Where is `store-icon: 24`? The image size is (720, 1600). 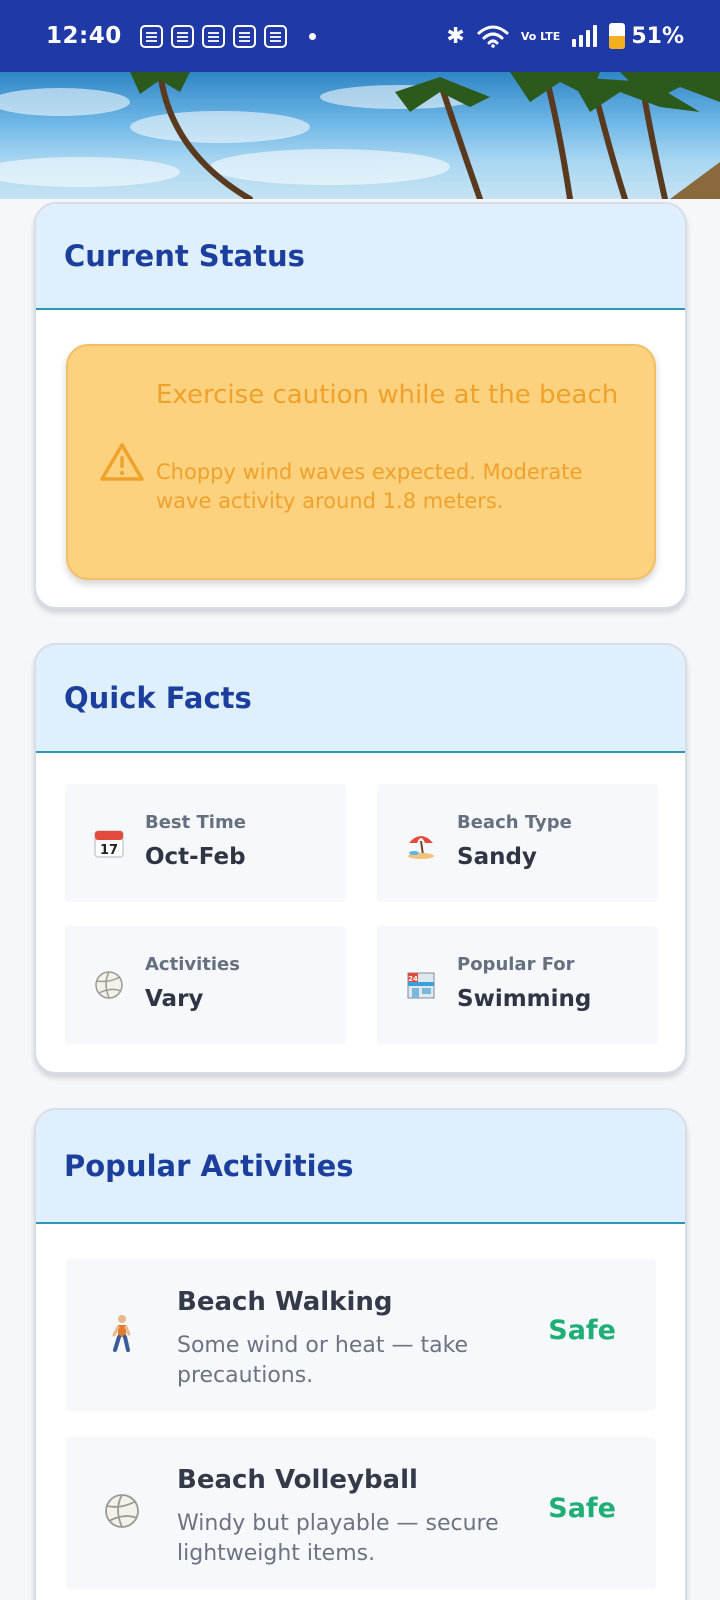
store-icon: 24 is located at coordinates (421, 985).